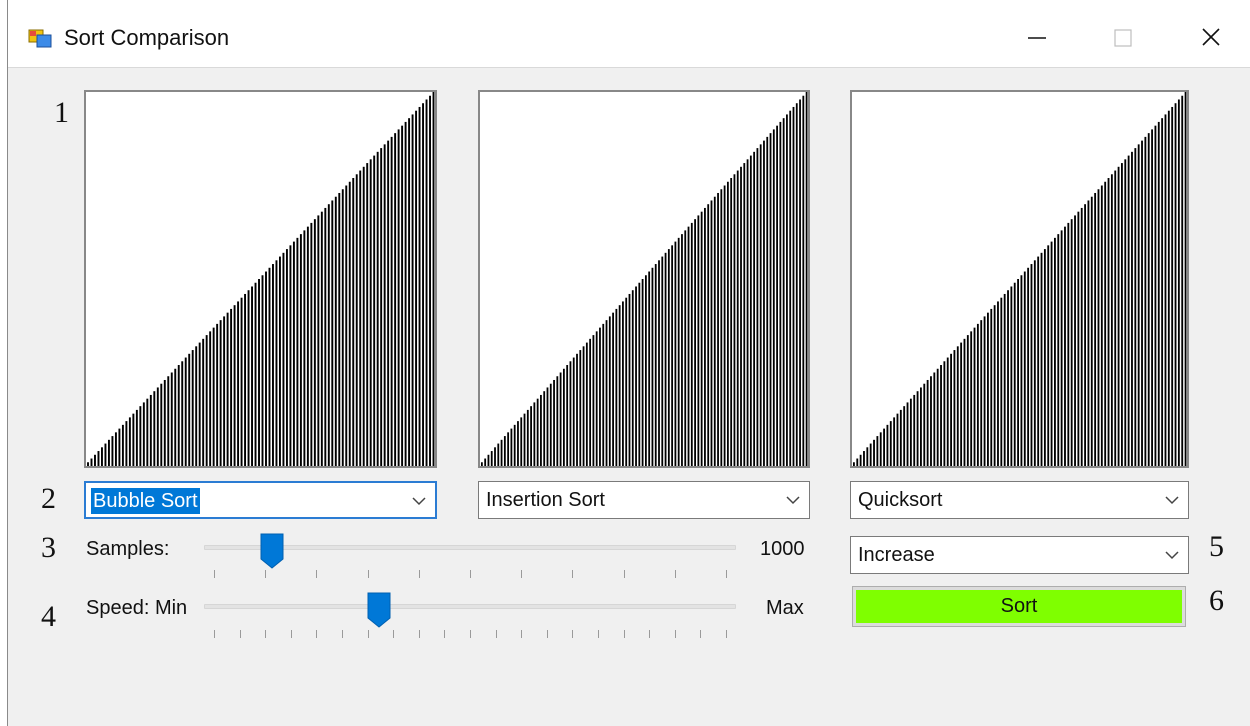 The height and width of the screenshot is (726, 1250). I want to click on bubble-sort-panel, so click(260, 279).